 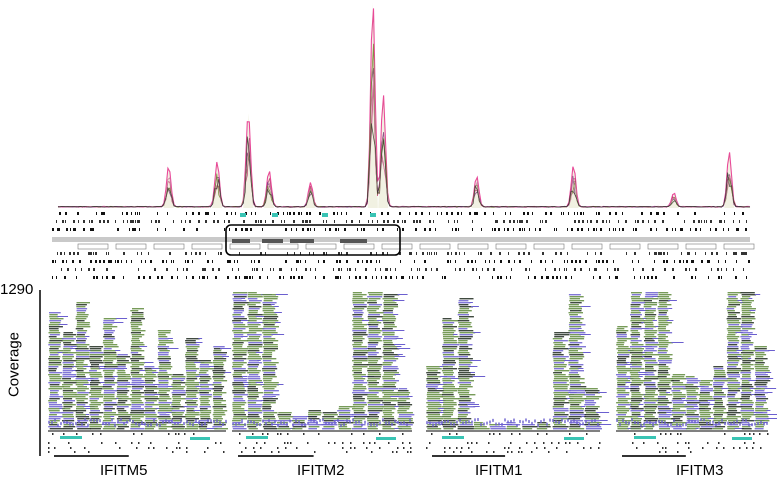 I want to click on overview-peak, so click(x=573, y=187).